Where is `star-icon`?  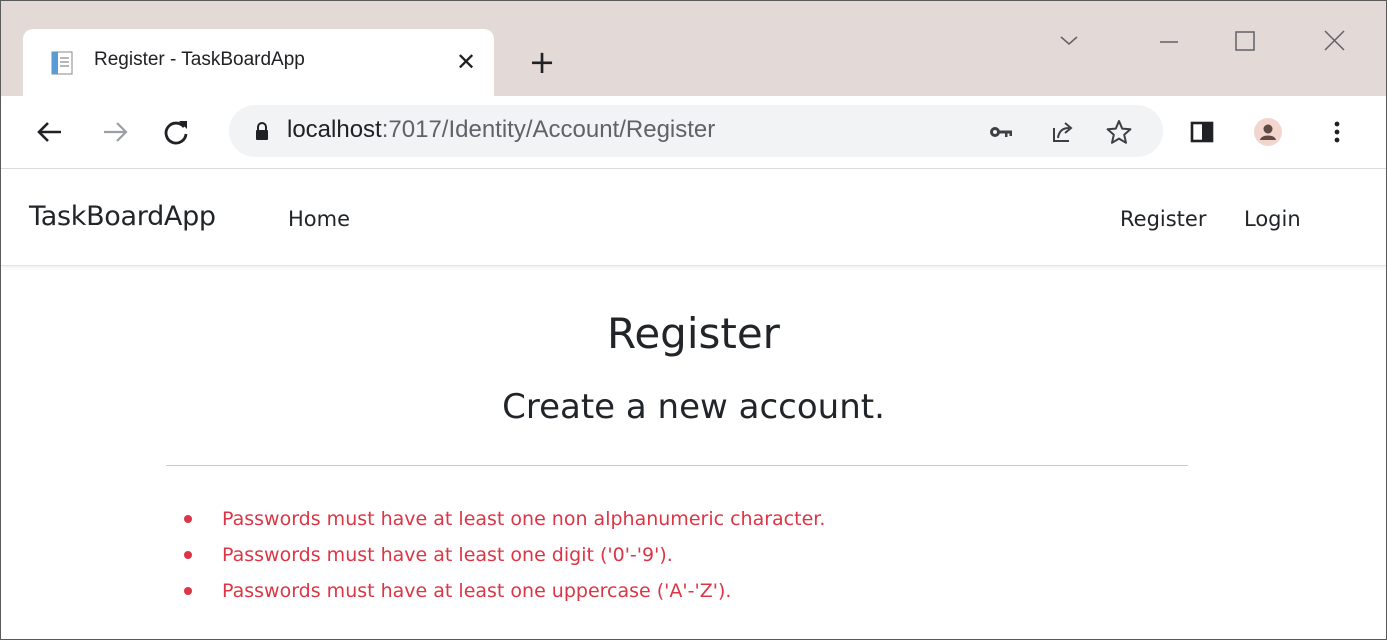
star-icon is located at coordinates (1119, 132).